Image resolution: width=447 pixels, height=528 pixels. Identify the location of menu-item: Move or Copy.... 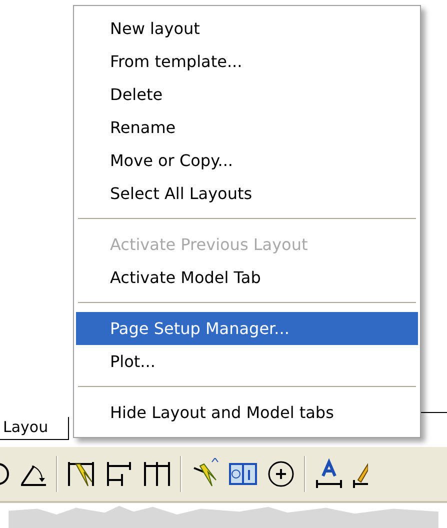
(247, 160).